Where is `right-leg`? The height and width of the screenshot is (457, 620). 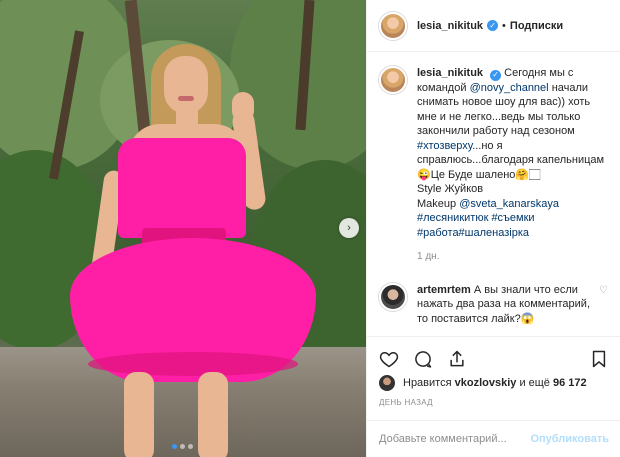
right-leg is located at coordinates (213, 414).